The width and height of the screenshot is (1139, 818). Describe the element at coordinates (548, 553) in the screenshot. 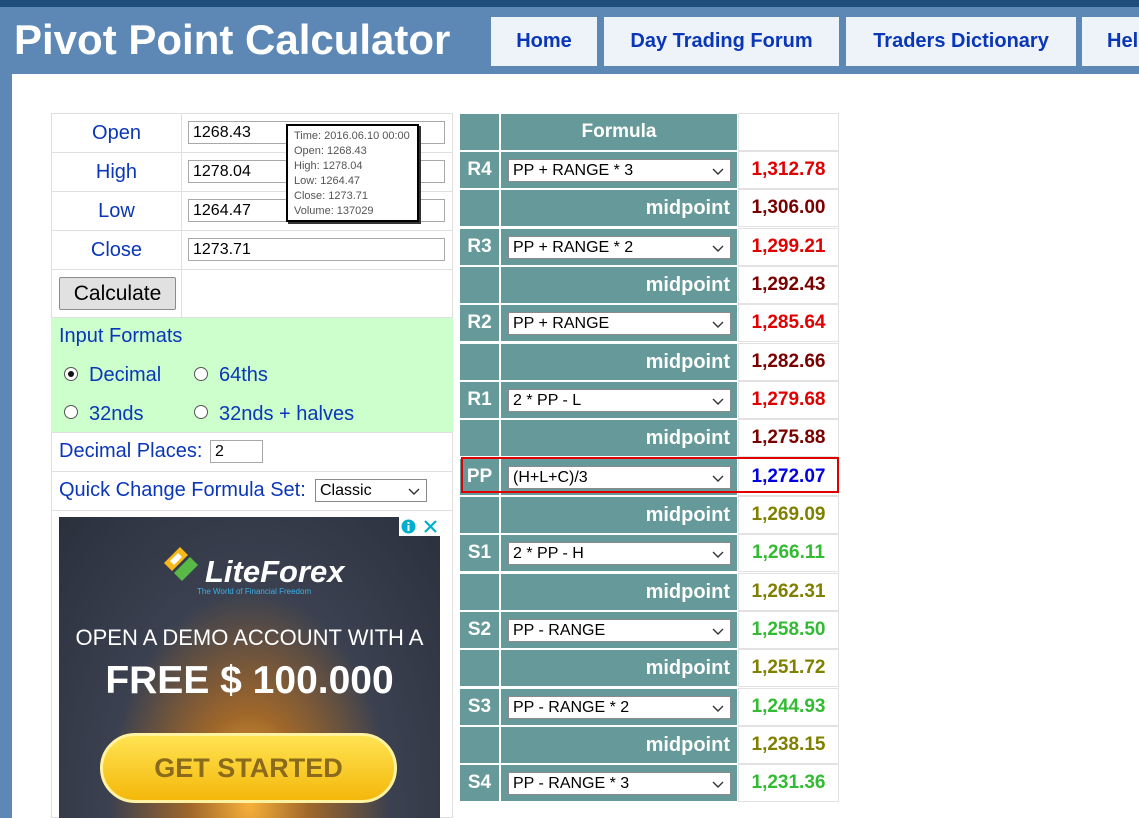

I see `formula-value-s1: 2 * PP - H` at that location.